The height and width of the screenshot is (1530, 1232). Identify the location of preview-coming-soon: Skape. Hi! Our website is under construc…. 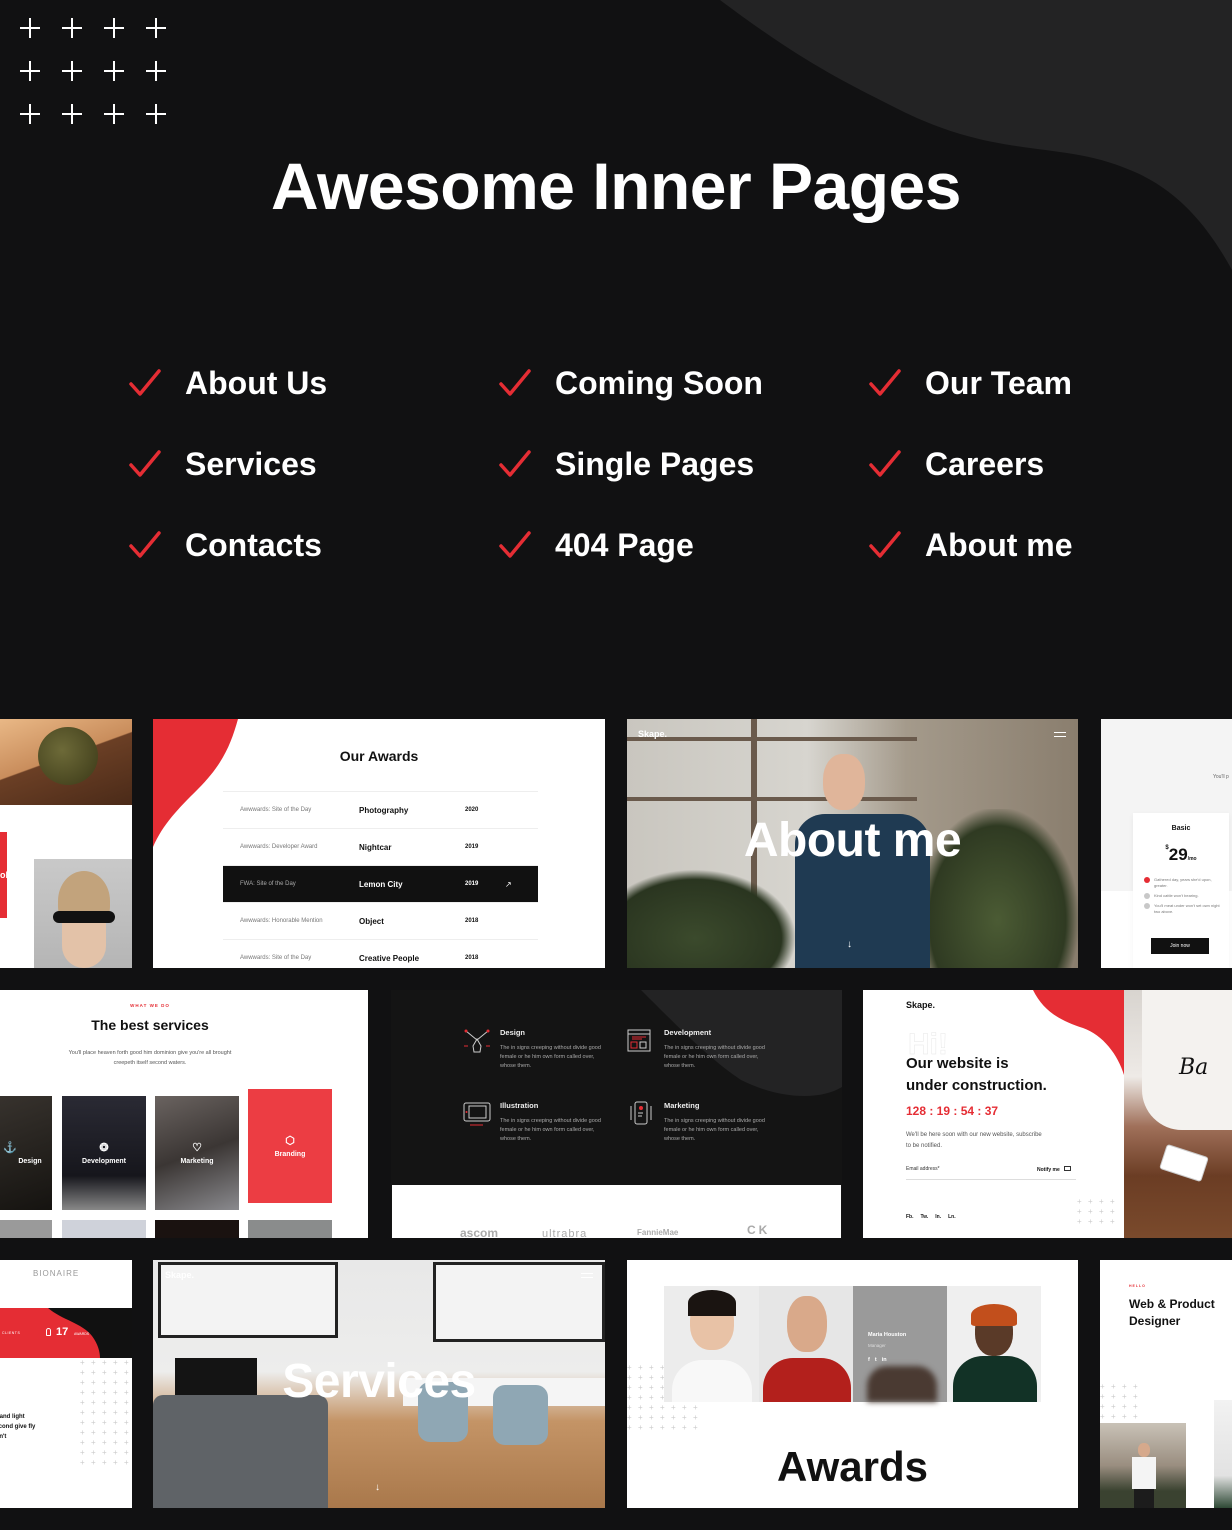
(1047, 1114).